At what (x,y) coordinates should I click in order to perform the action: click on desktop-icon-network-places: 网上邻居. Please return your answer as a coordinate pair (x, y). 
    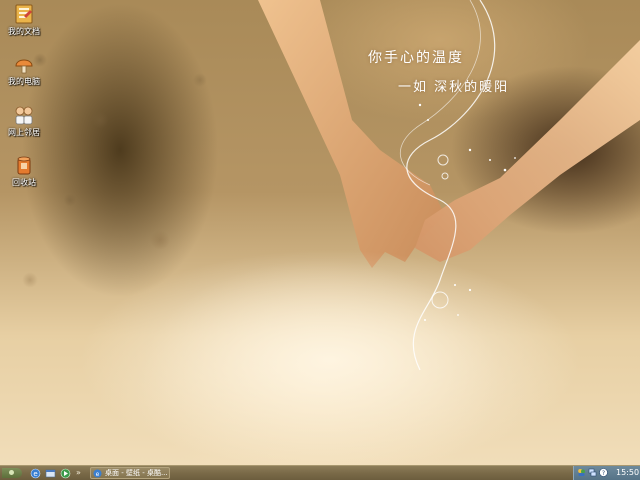
    Looking at the image, I should click on (24, 120).